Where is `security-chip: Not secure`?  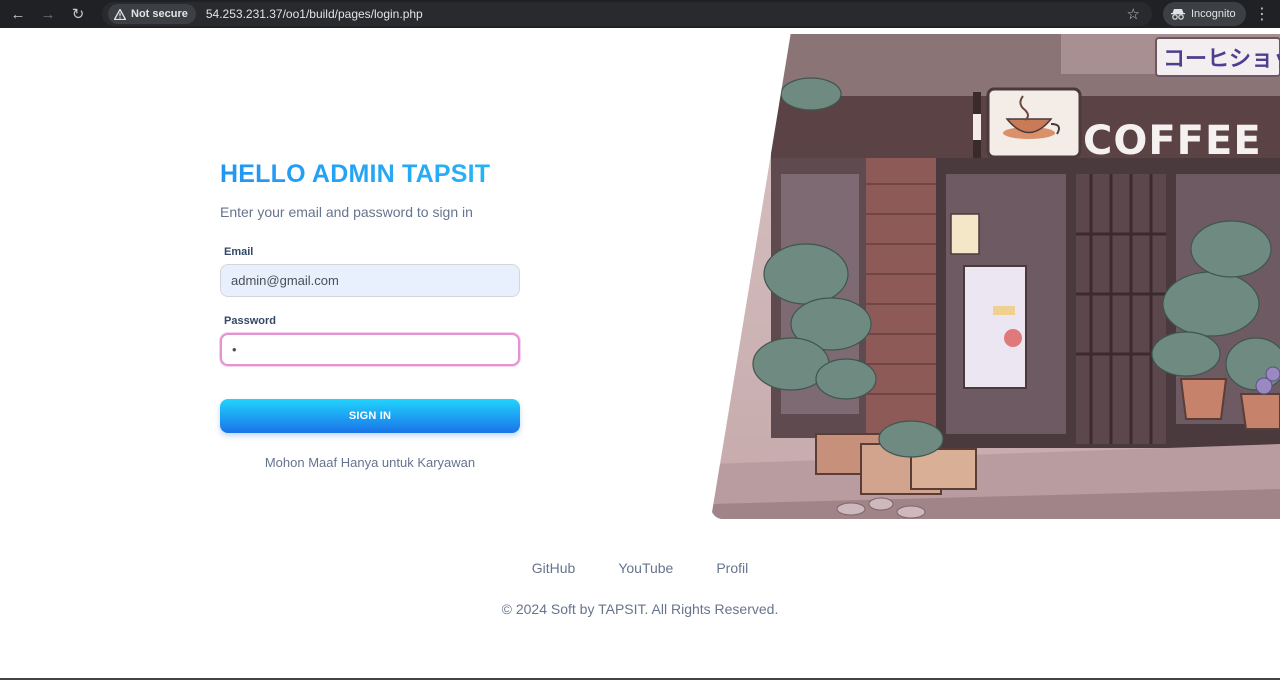 security-chip: Not secure is located at coordinates (152, 14).